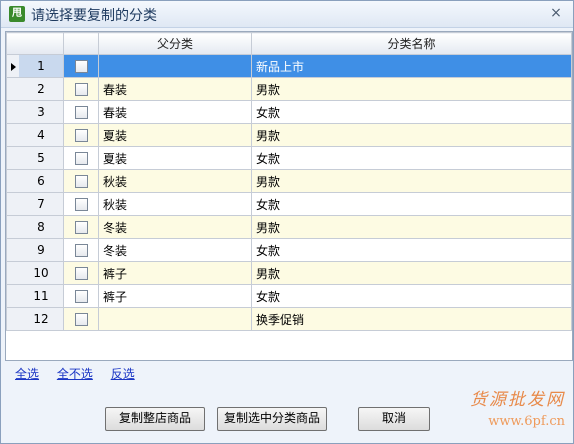  Describe the element at coordinates (411, 43) in the screenshot. I see `category-name-header: 分类名称` at that location.